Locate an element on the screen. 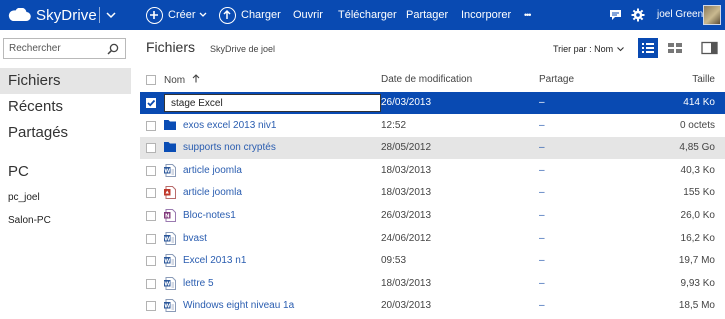  table-row: stage Excel 26/03/2013 – 414 Ko is located at coordinates (432, 103).